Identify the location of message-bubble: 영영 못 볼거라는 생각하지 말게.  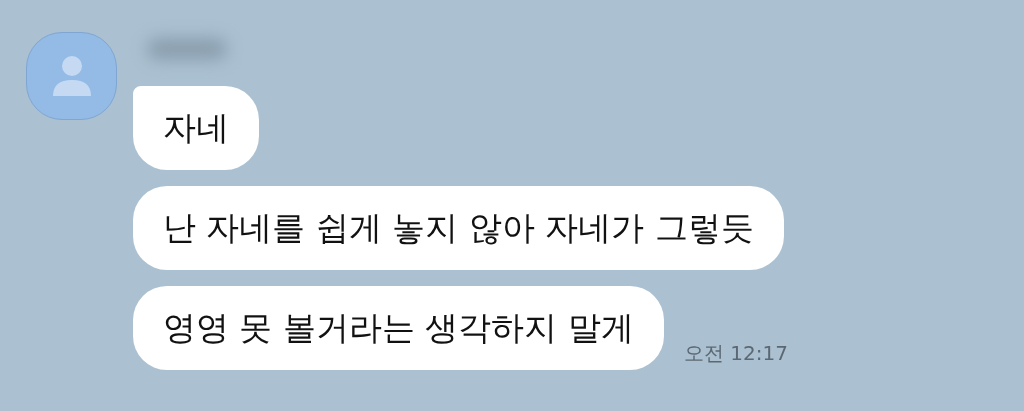
(398, 328).